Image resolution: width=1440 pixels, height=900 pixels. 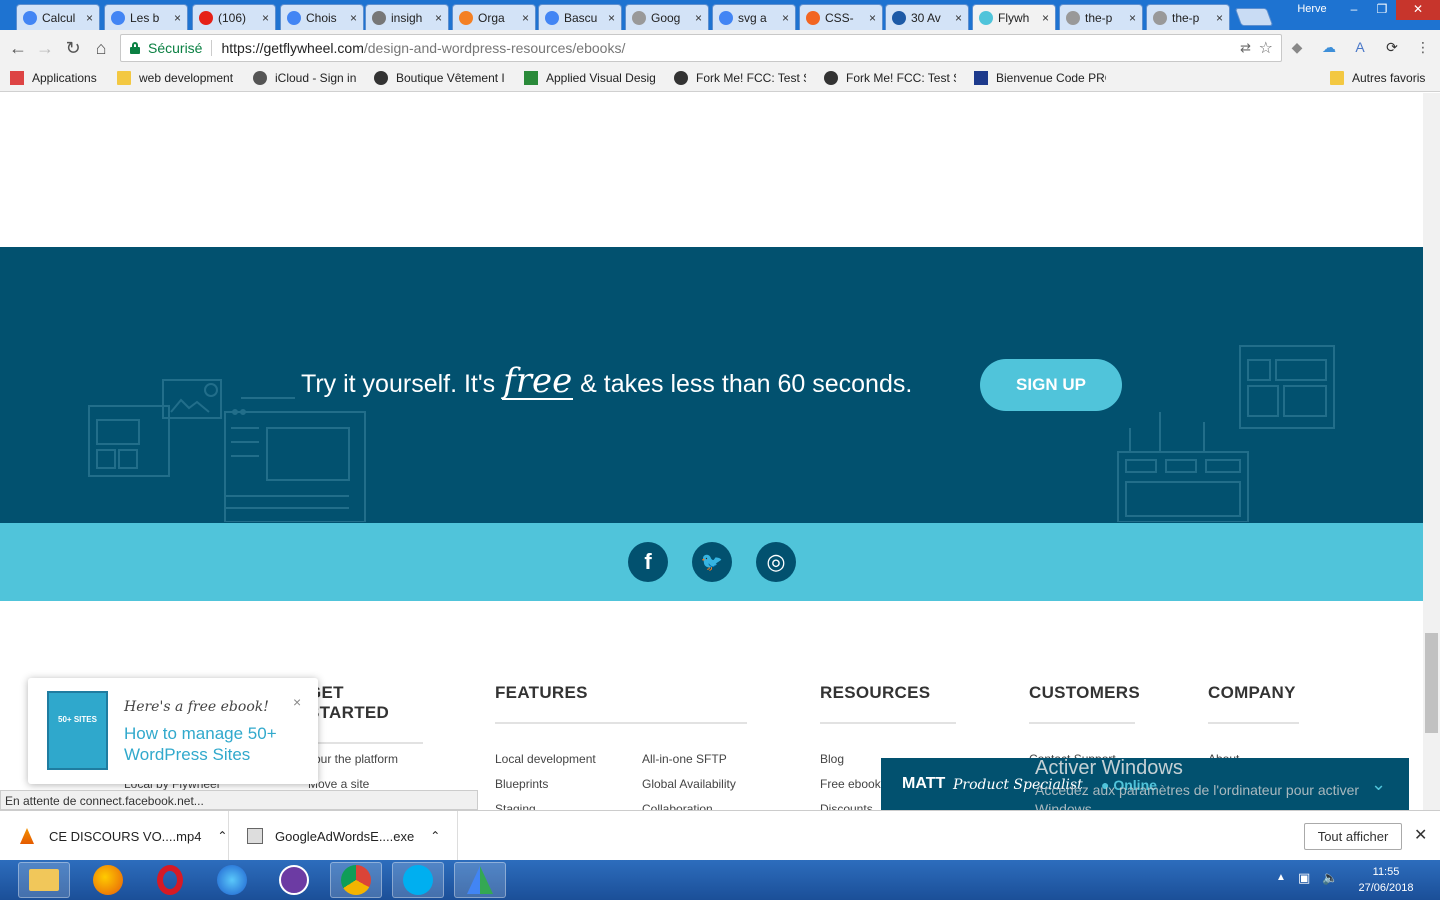 What do you see at coordinates (212, 48) in the screenshot?
I see `separator` at bounding box center [212, 48].